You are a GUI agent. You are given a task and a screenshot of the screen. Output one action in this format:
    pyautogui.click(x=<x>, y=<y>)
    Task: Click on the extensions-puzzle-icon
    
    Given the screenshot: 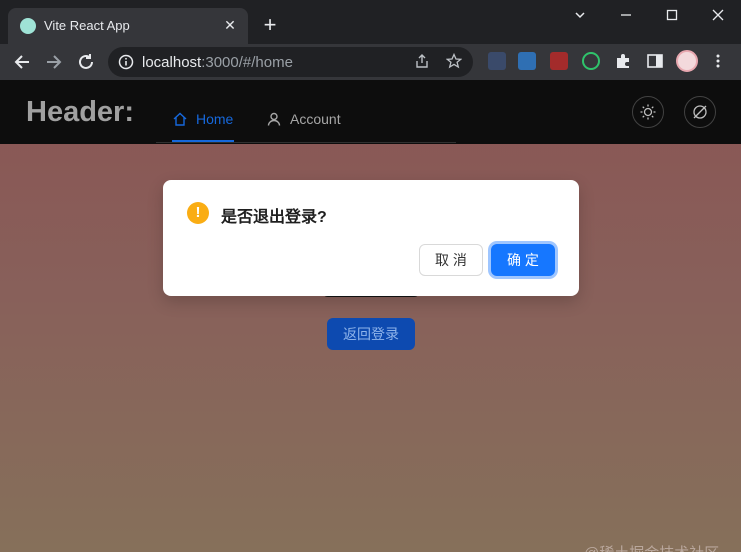 What is the action you would take?
    pyautogui.click(x=623, y=61)
    